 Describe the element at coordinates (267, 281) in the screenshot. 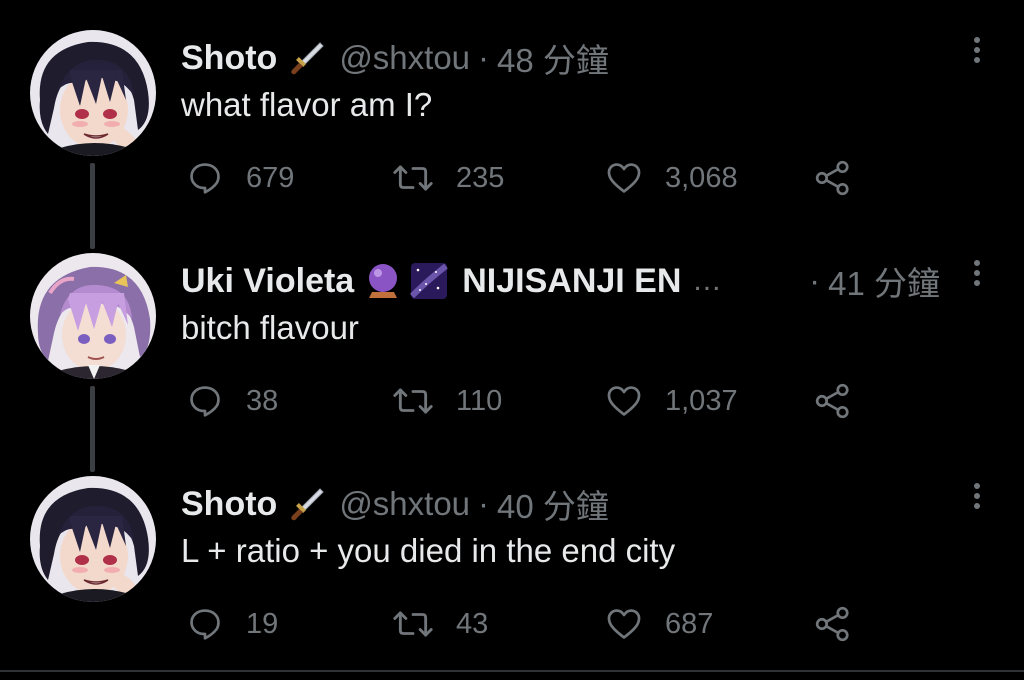

I see `display-name: Uki Violeta` at that location.